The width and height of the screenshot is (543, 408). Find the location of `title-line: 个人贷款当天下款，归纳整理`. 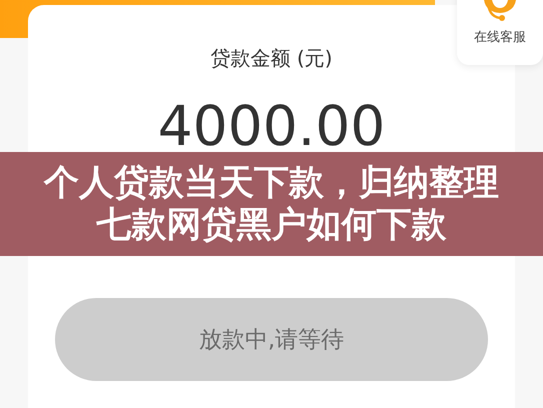

title-line: 个人贷款当天下款，归纳整理 is located at coordinates (271, 183).